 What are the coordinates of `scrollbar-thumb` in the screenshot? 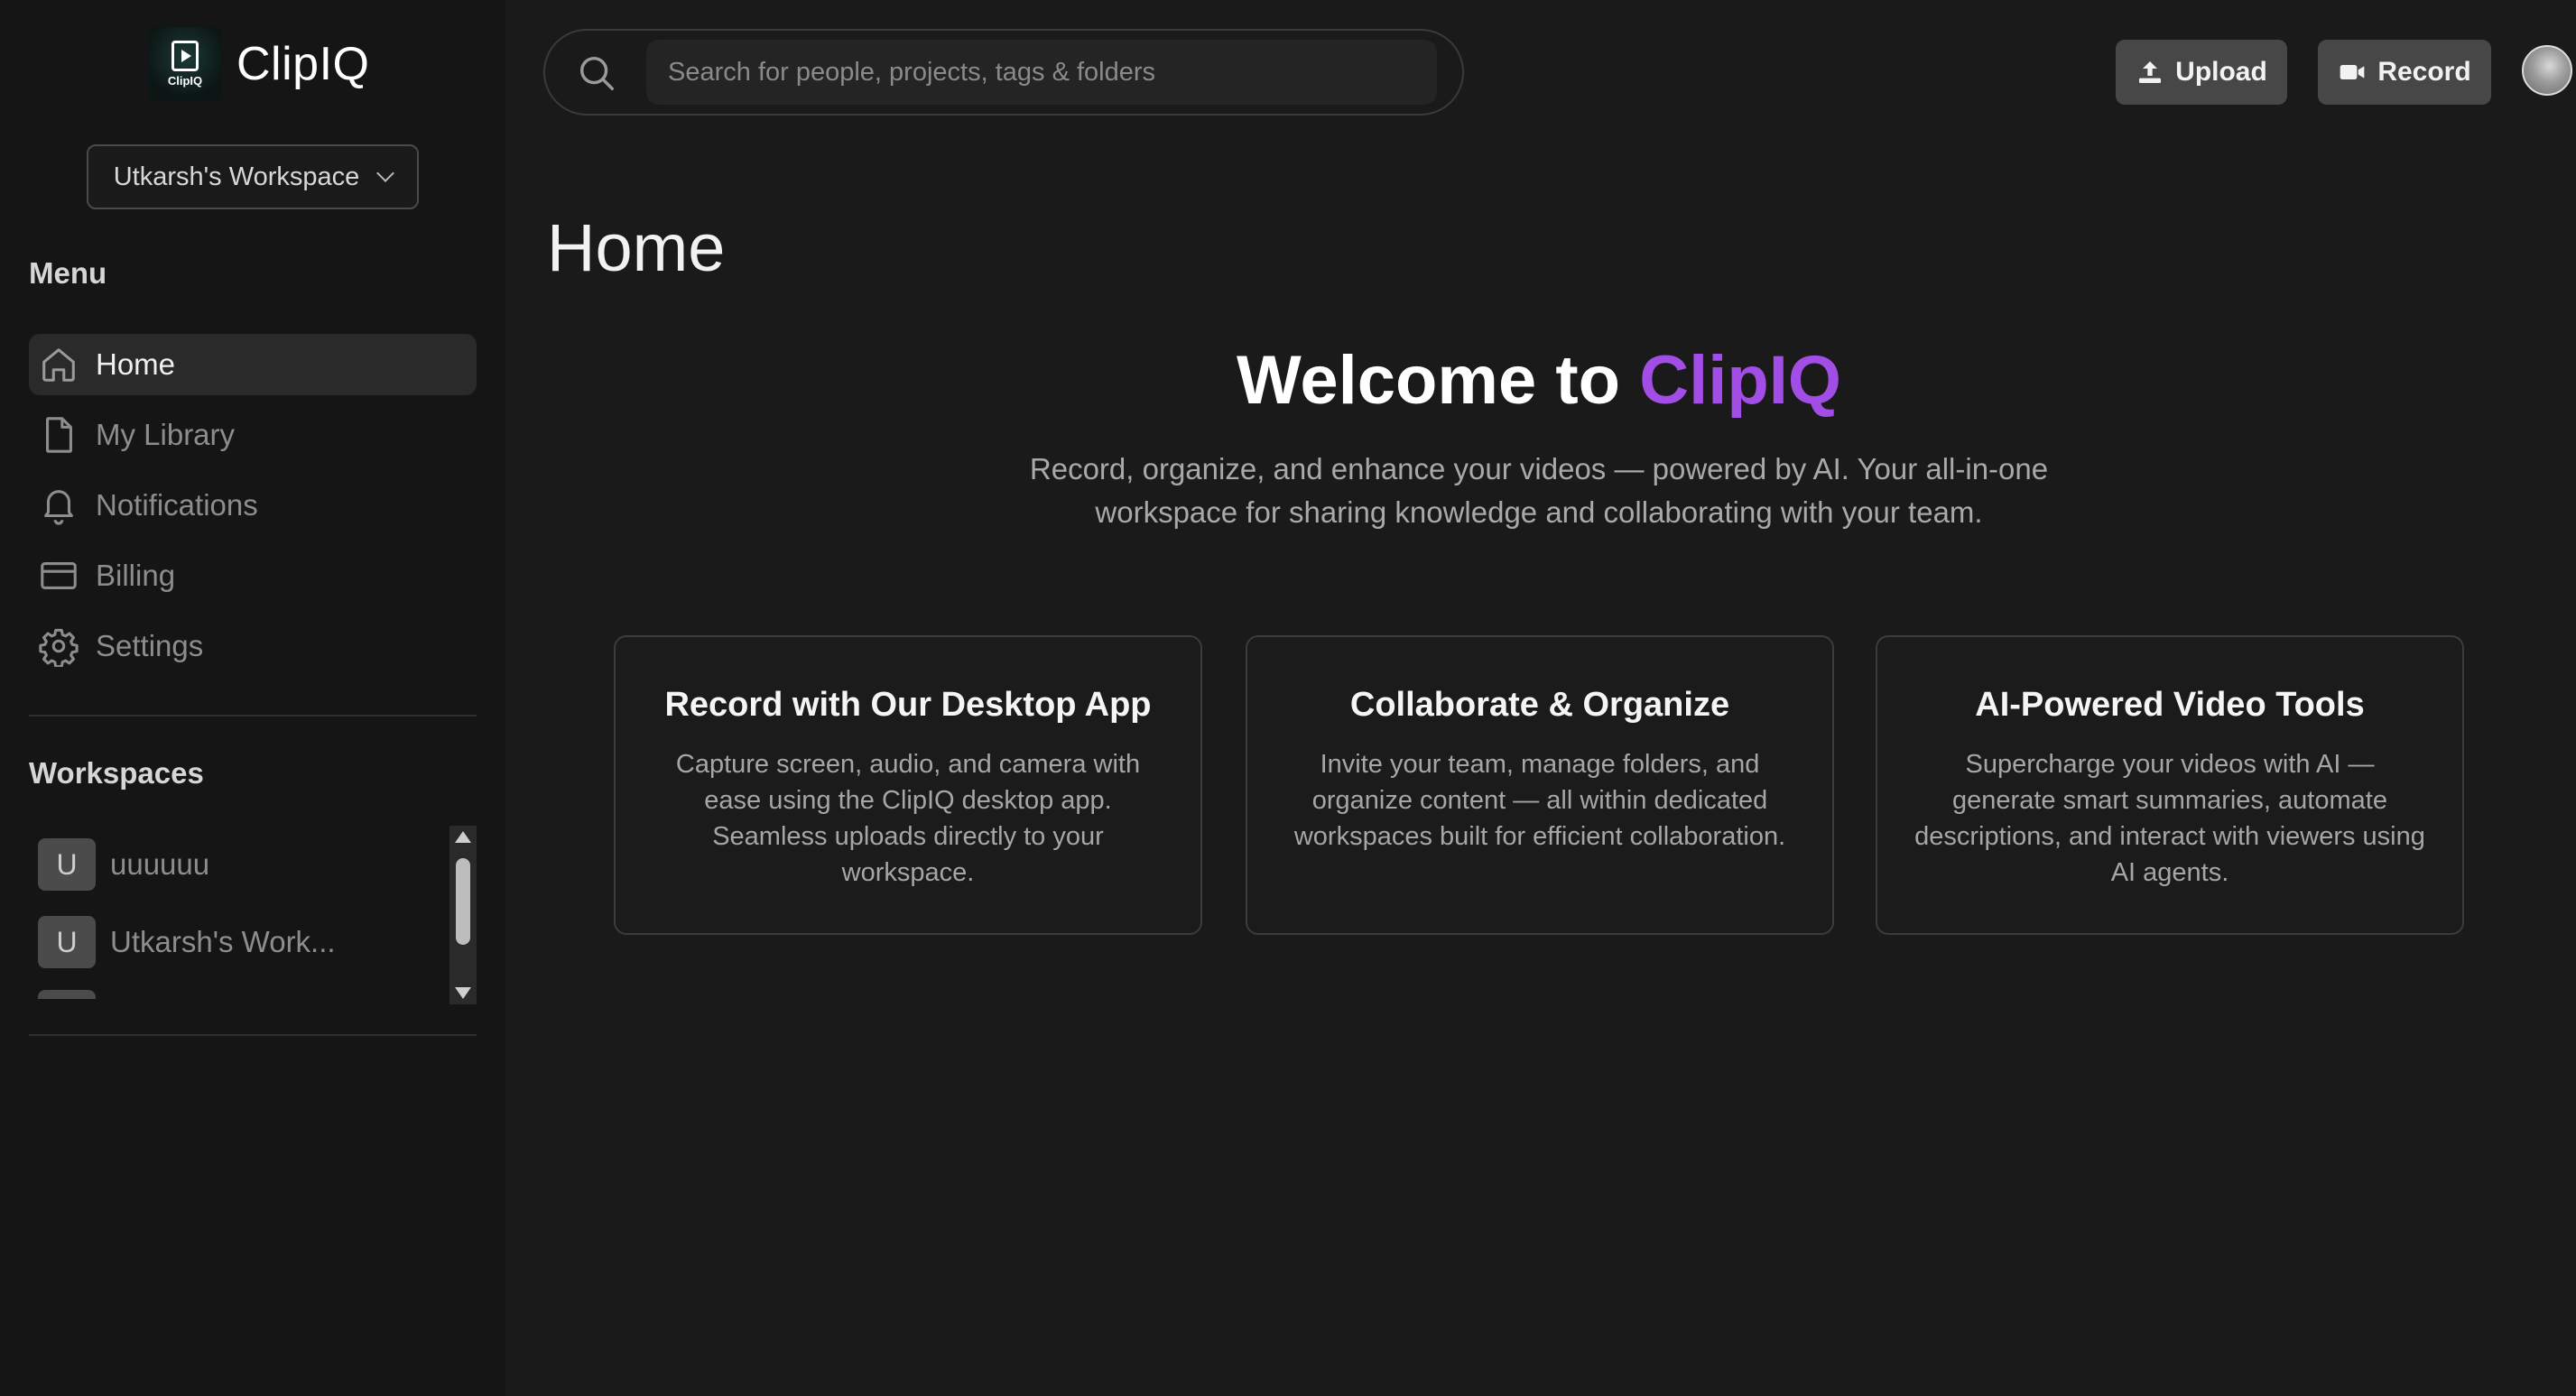 It's located at (463, 901).